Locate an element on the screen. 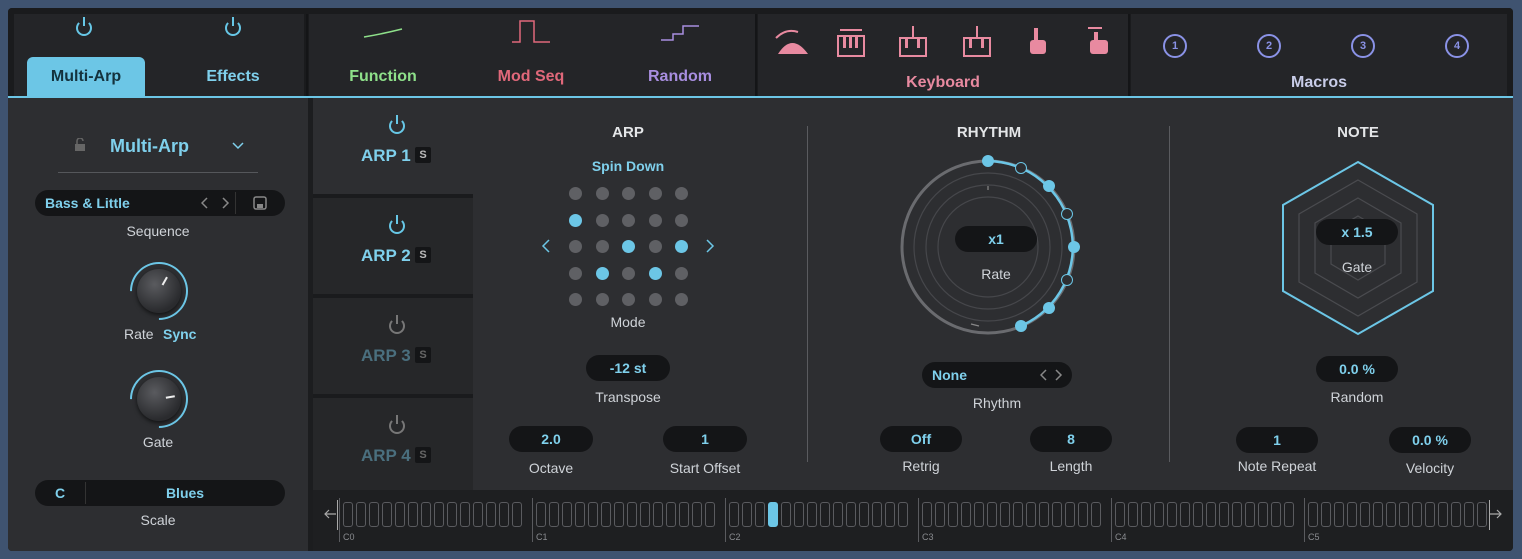 Image resolution: width=1522 pixels, height=559 pixels. tab-keyboard: Keyboard is located at coordinates (943, 55).